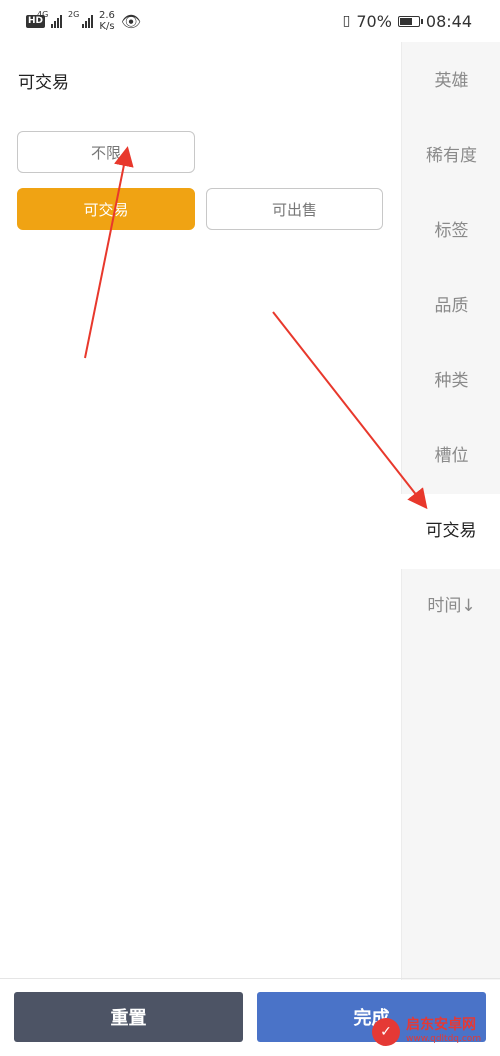  What do you see at coordinates (106, 152) in the screenshot?
I see `option-unlimited: 不限` at bounding box center [106, 152].